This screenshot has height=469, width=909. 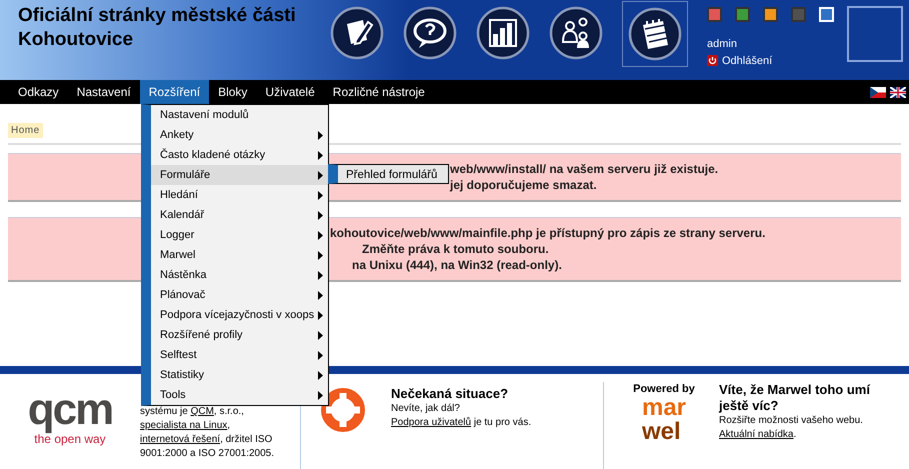 What do you see at coordinates (343, 410) in the screenshot?
I see `lifebuoy-icon` at bounding box center [343, 410].